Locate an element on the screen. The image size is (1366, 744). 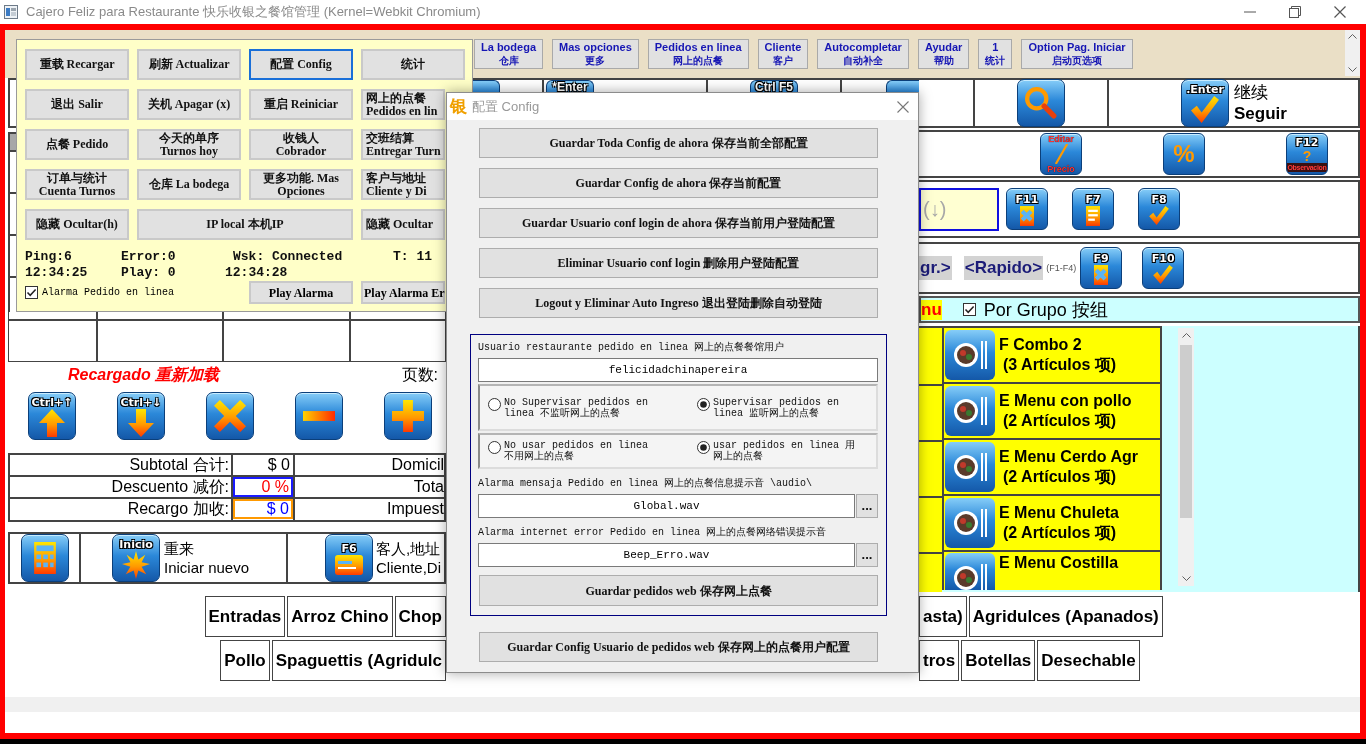
category-button: asta) is located at coordinates (943, 616).